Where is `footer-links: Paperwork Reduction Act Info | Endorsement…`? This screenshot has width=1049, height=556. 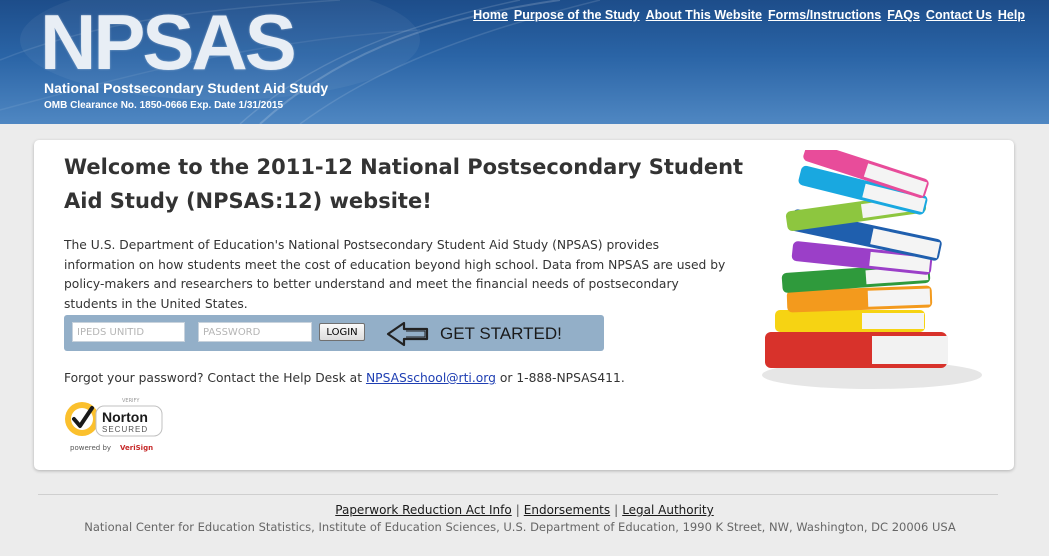
footer-links: Paperwork Reduction Act Info | Endorsement… is located at coordinates (524, 510).